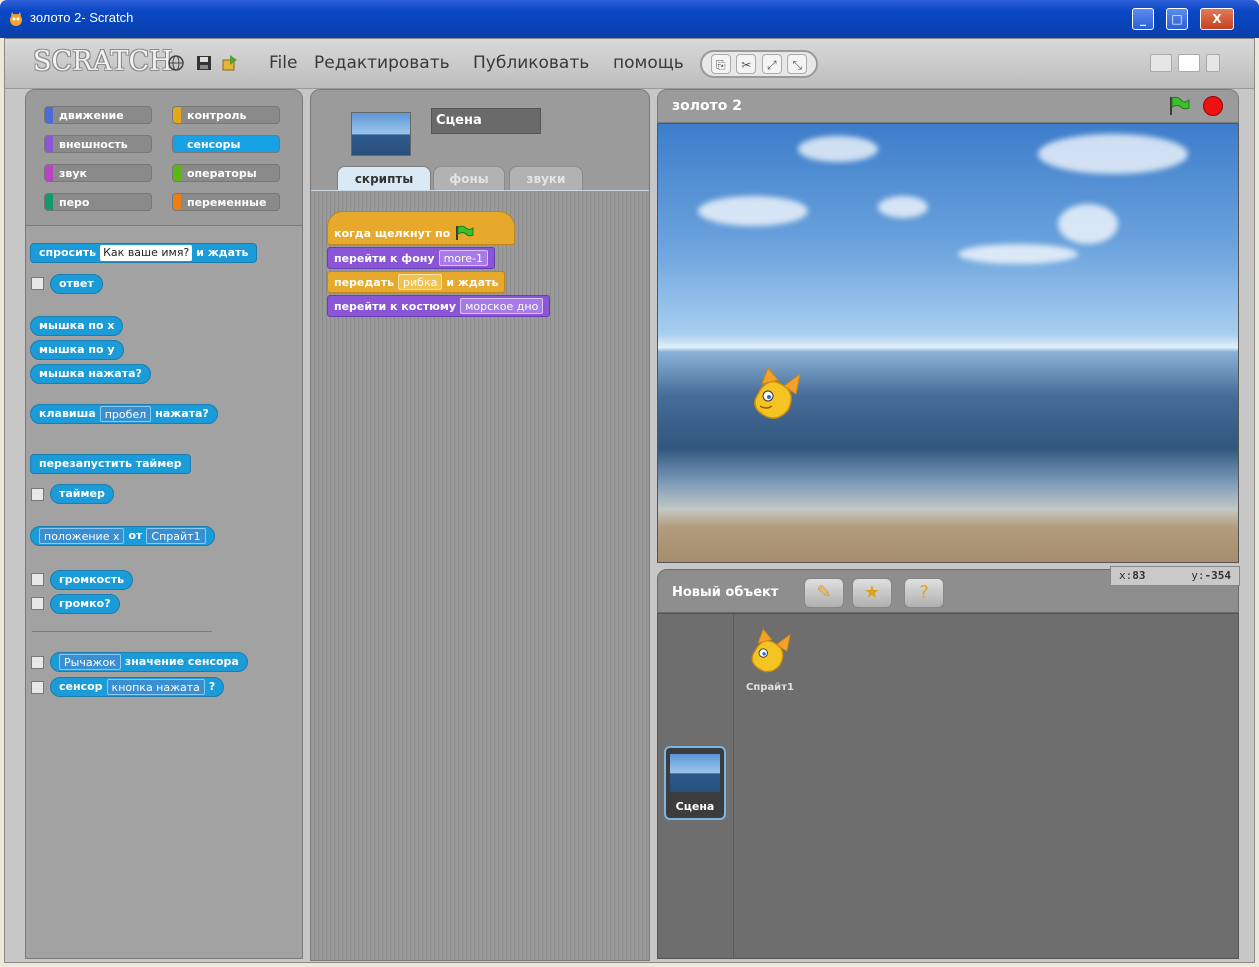  Describe the element at coordinates (37, 662) in the screenshot. I see `sensor-value-checkbox` at that location.